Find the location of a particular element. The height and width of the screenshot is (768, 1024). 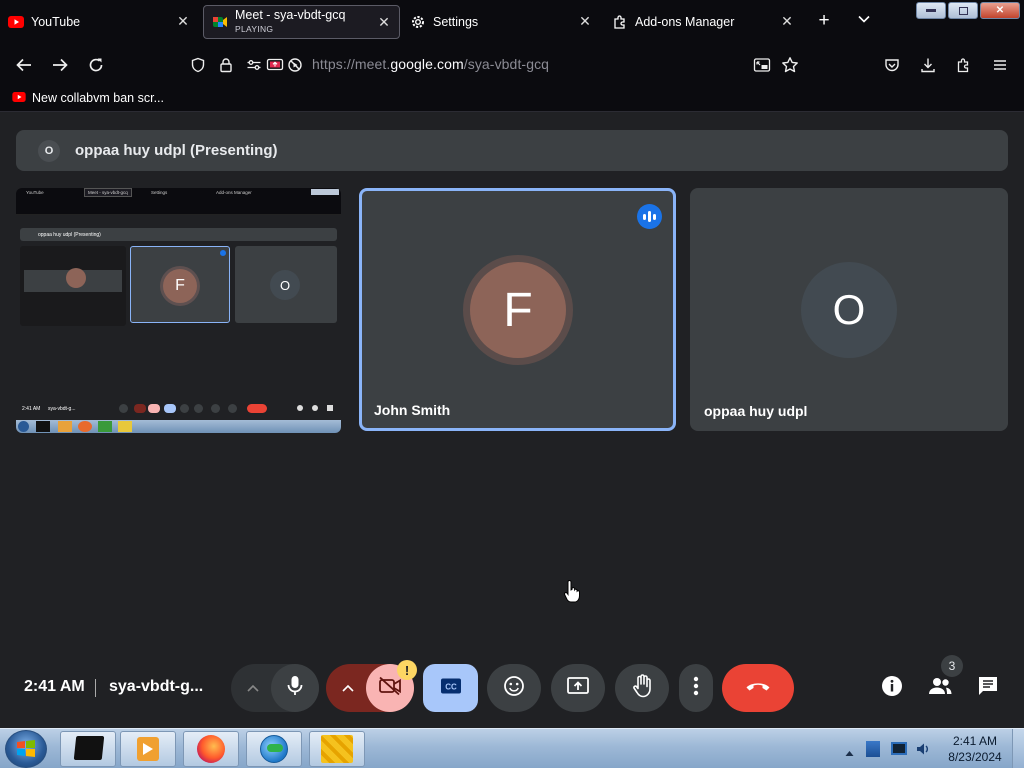

video-options-chevron-icon is located at coordinates (348, 688).